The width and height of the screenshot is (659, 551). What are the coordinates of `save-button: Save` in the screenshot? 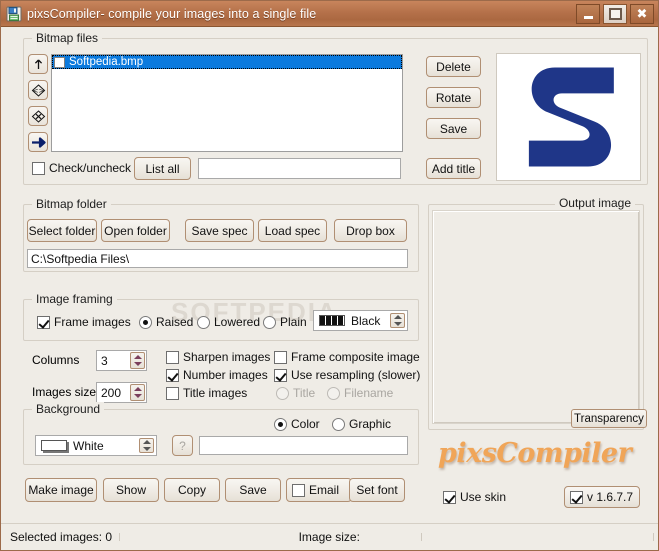 It's located at (253, 490).